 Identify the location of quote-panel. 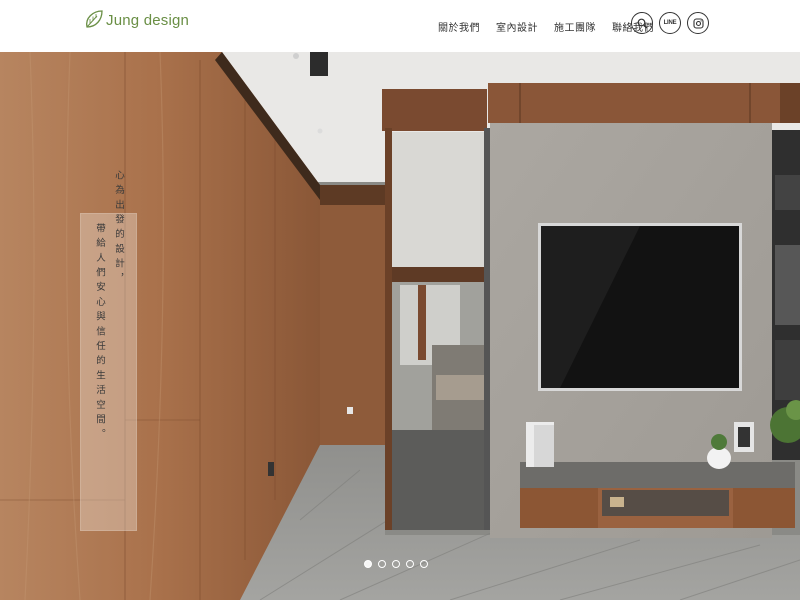
(108, 372).